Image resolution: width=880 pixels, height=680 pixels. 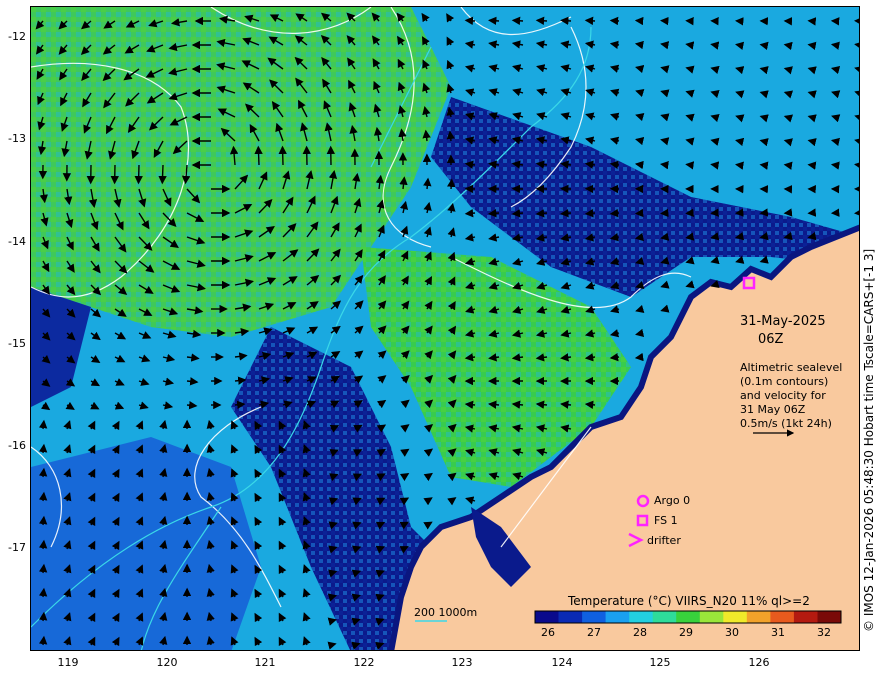 What do you see at coordinates (771, 339) in the screenshot?
I see `map-time: 06Z` at bounding box center [771, 339].